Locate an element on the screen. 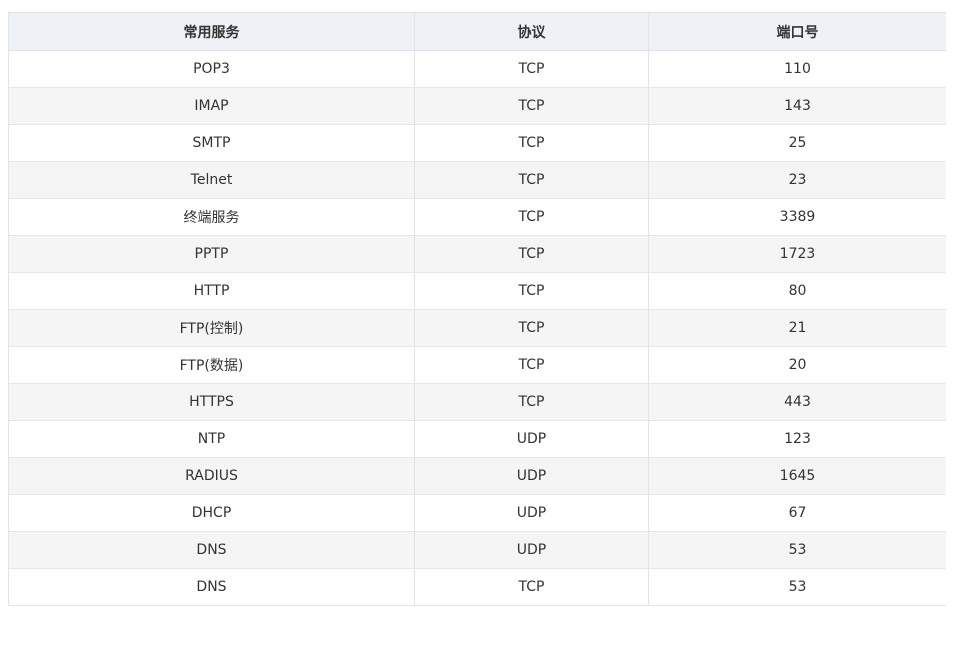  header-service: 常用服务 is located at coordinates (211, 31).